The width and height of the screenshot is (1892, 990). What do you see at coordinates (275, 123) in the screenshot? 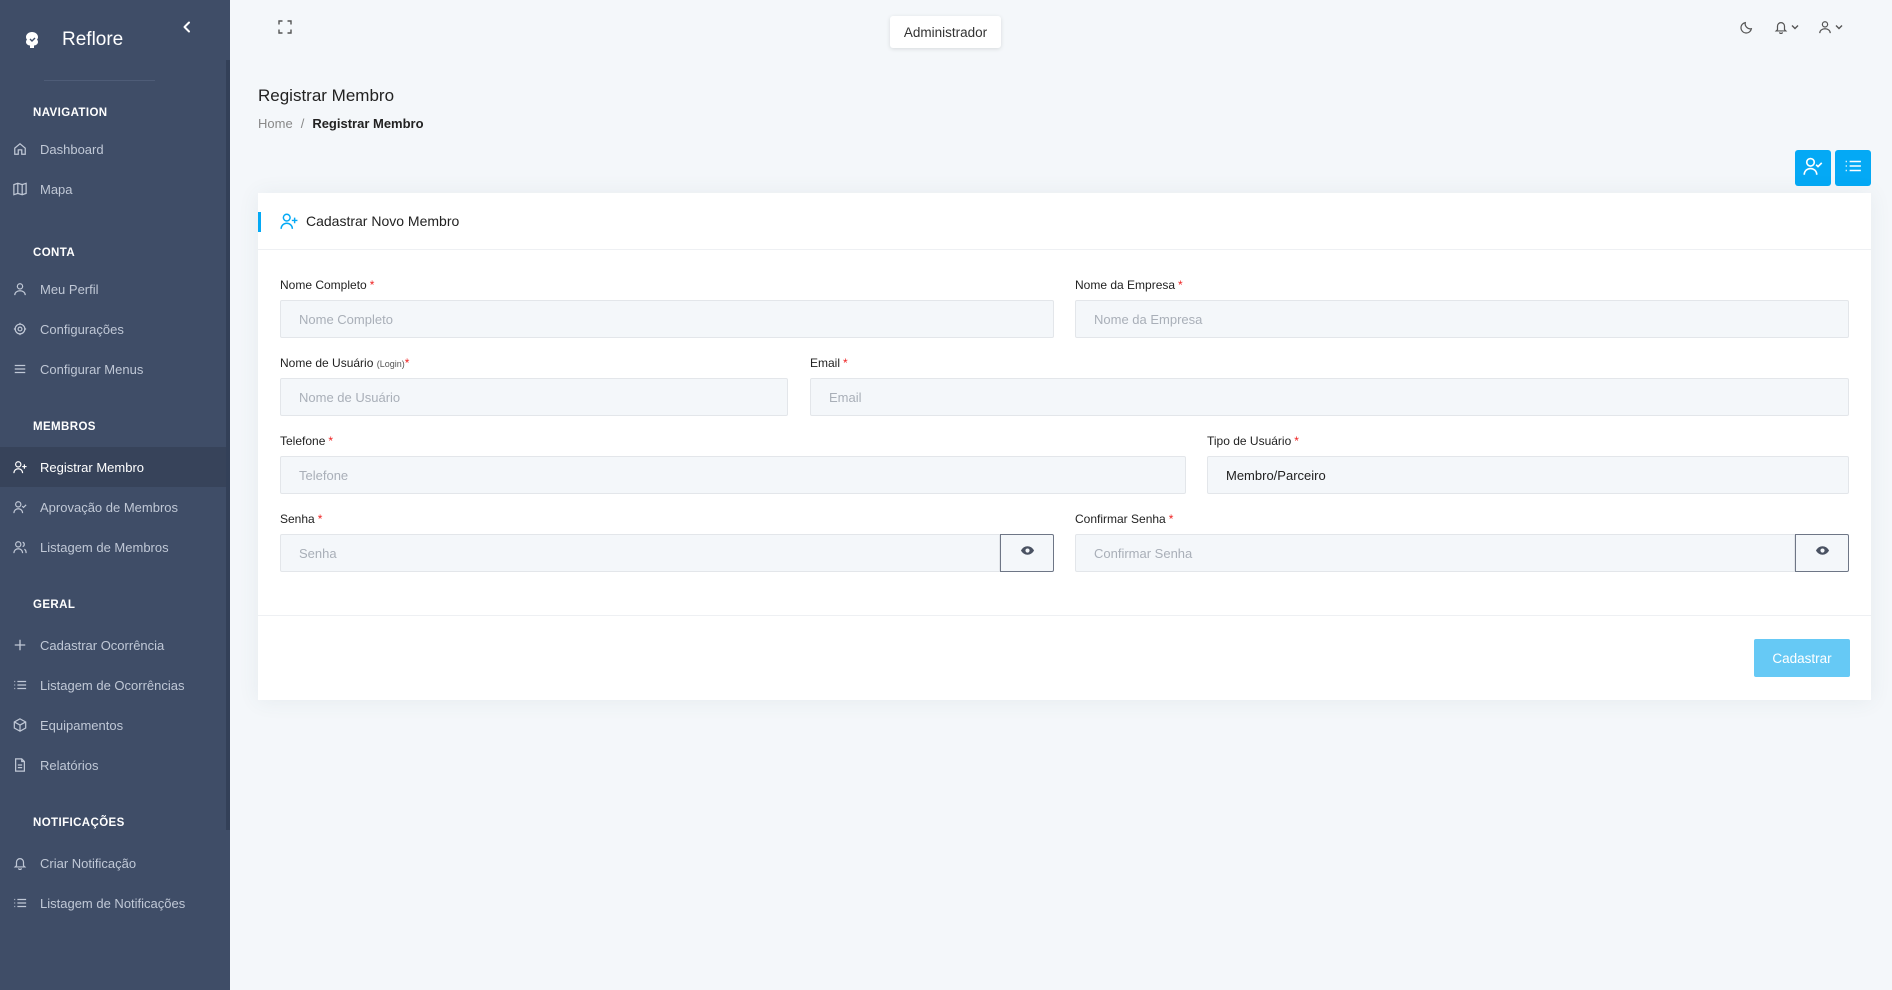
I see `breadcrumb-home-link: Home` at bounding box center [275, 123].